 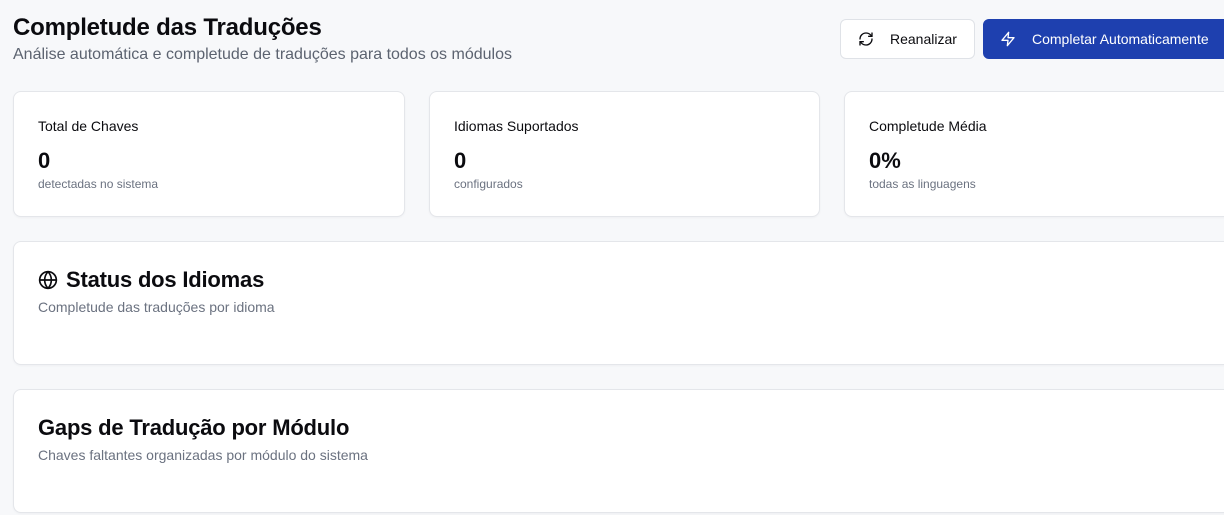 I want to click on languages-status-title-text: Status dos Idiomas, so click(x=165, y=279).